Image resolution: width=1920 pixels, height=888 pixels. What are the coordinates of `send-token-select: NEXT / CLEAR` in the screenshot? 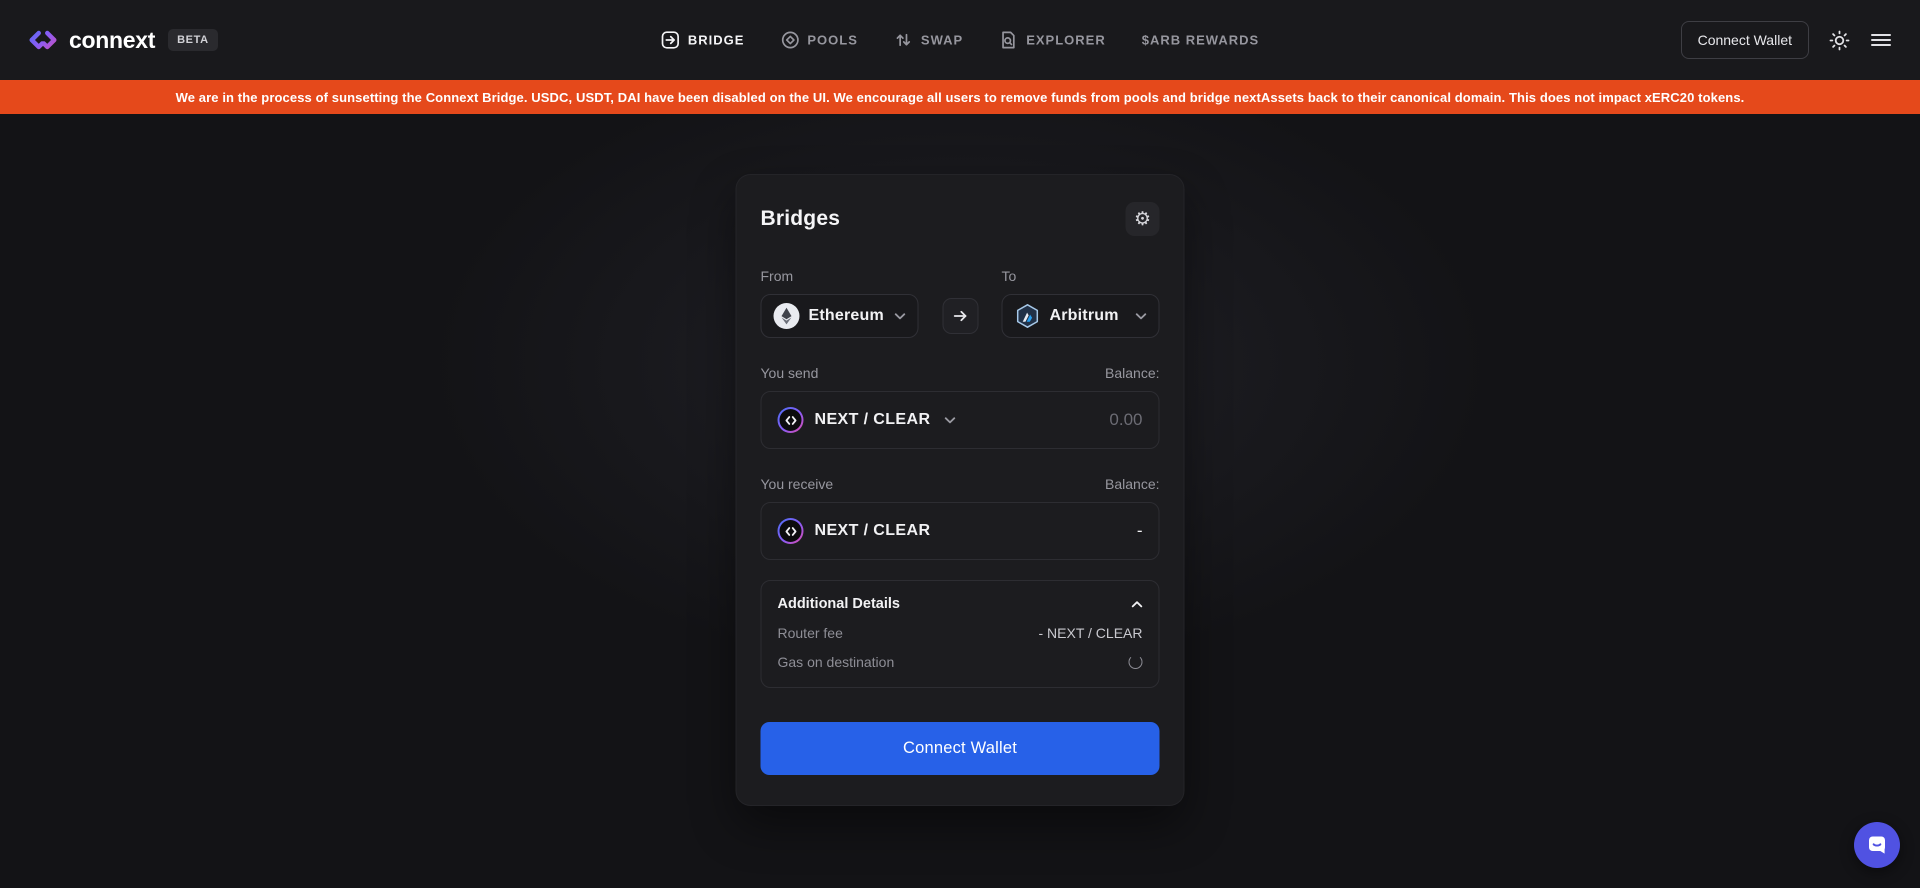 It's located at (866, 420).